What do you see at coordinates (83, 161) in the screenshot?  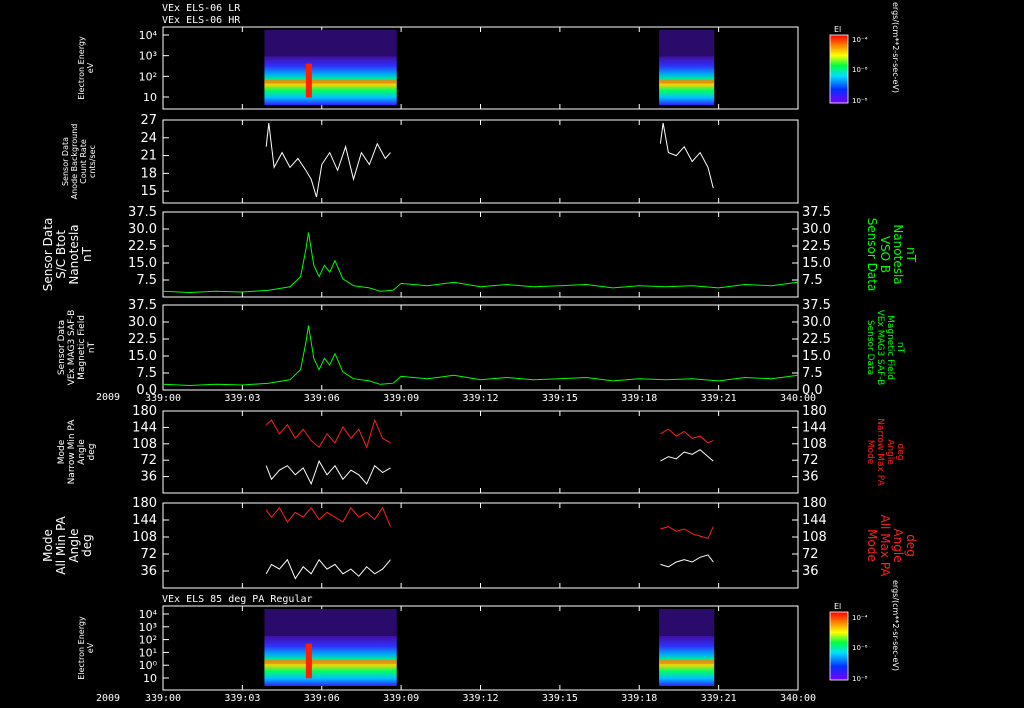 I see `y-axis-label-line: Count Rate` at bounding box center [83, 161].